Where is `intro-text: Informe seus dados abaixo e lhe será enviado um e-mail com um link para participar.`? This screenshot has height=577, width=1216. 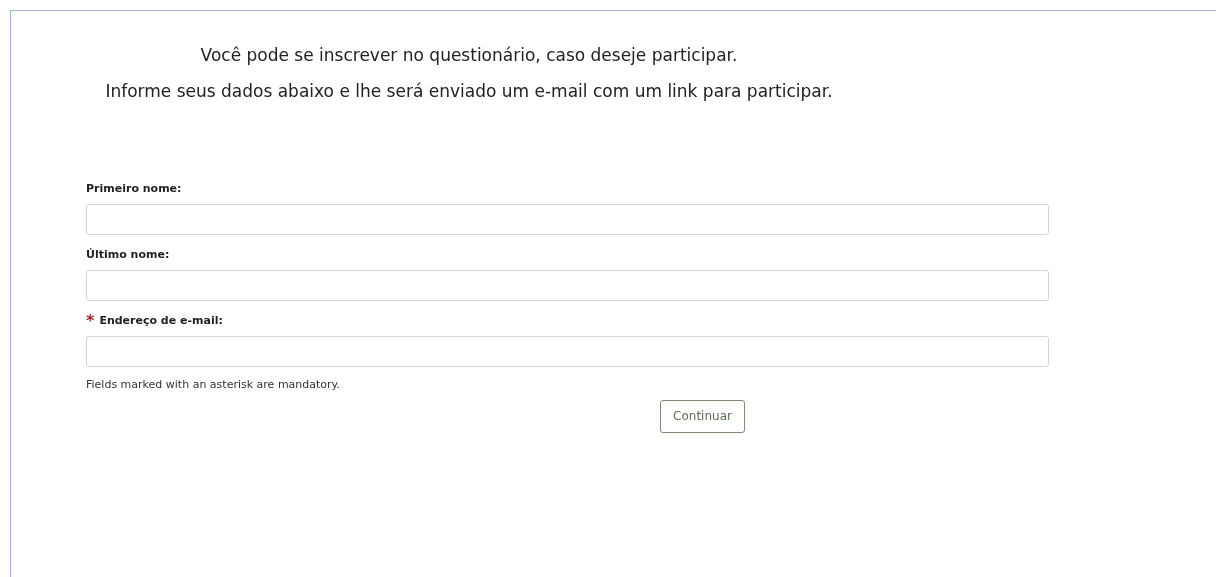
intro-text: Informe seus dados abaixo e lhe será enviado um e-mail com um link para participar. is located at coordinates (469, 91).